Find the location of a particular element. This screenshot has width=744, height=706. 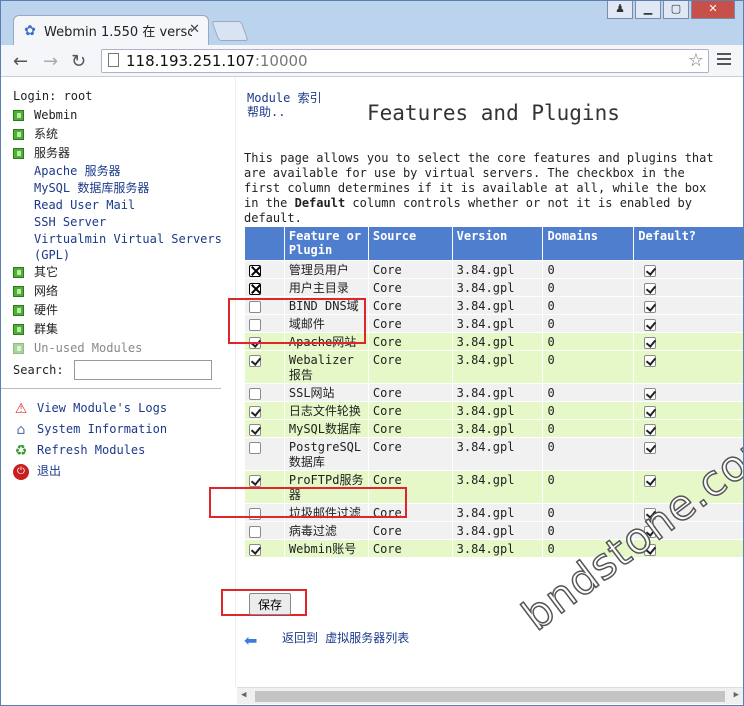

horizontal-scrollbar: ◀ ▶ is located at coordinates (490, 695).